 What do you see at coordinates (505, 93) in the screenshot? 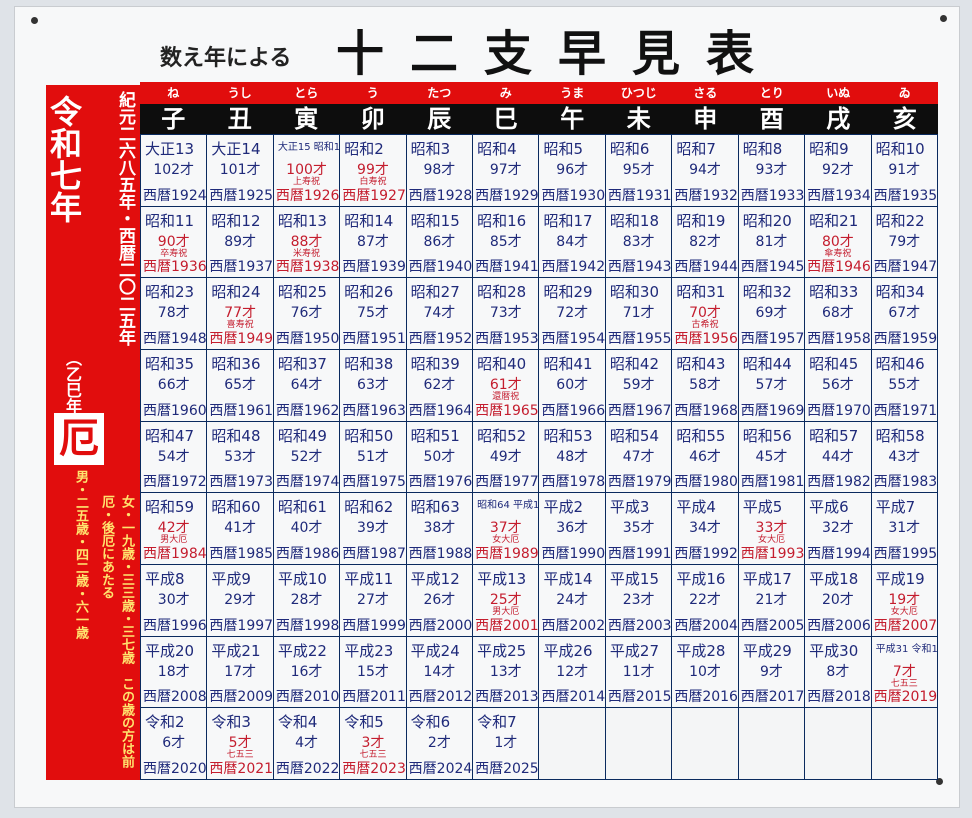
I see `zodiac-reading-5: み` at bounding box center [505, 93].